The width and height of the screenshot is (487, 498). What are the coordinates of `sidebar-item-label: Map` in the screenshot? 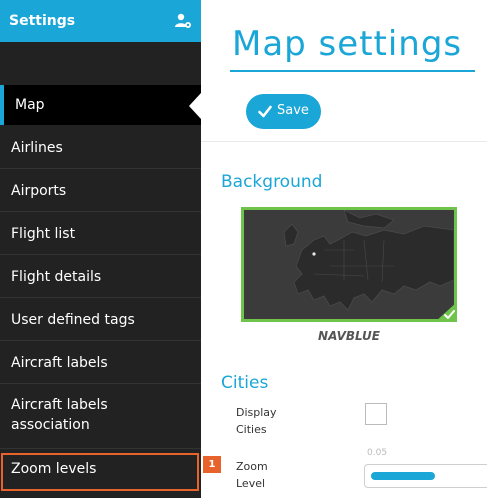 It's located at (30, 105).